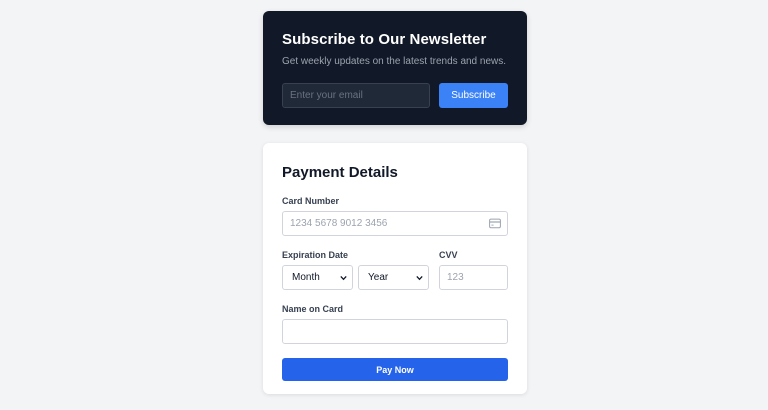  Describe the element at coordinates (495, 223) in the screenshot. I see `credit-card-icon` at that location.